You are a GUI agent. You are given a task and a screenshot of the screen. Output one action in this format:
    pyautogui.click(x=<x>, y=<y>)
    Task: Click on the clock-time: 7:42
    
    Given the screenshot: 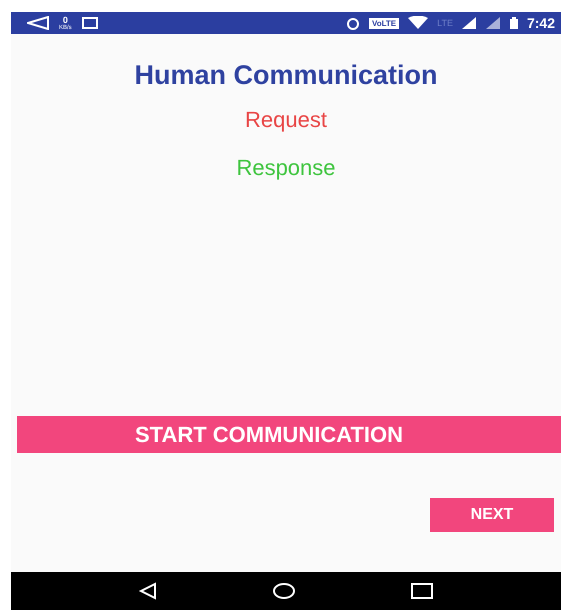 What is the action you would take?
    pyautogui.click(x=540, y=23)
    